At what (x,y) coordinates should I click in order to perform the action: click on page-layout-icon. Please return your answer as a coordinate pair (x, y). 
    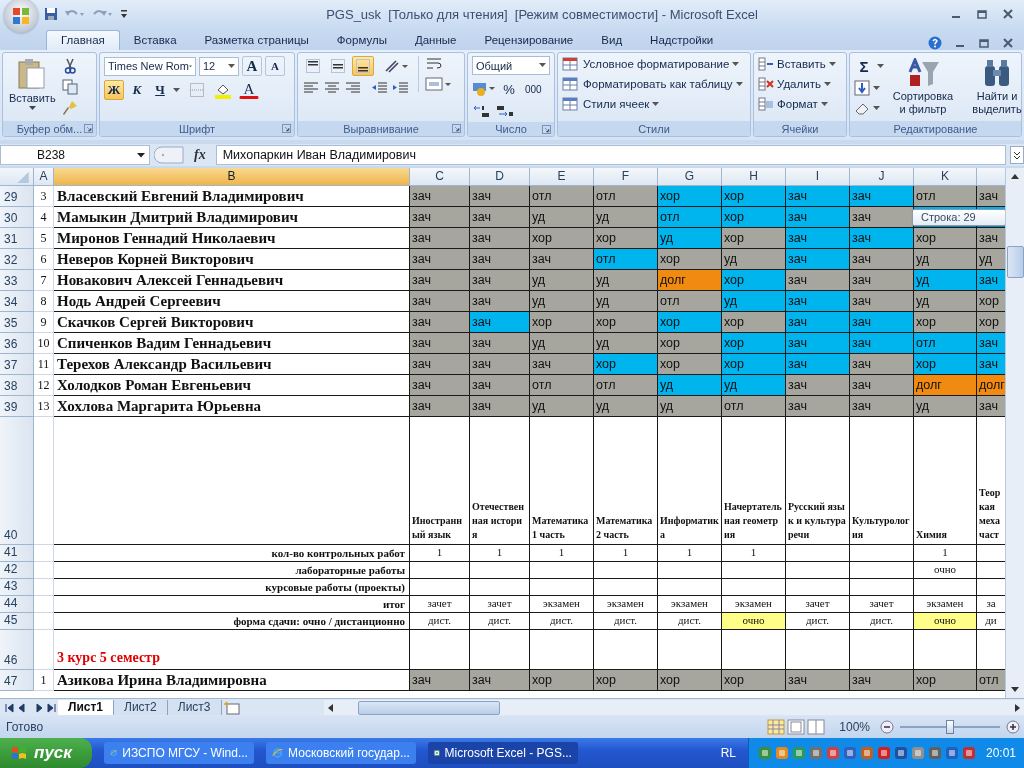
    Looking at the image, I should click on (796, 727).